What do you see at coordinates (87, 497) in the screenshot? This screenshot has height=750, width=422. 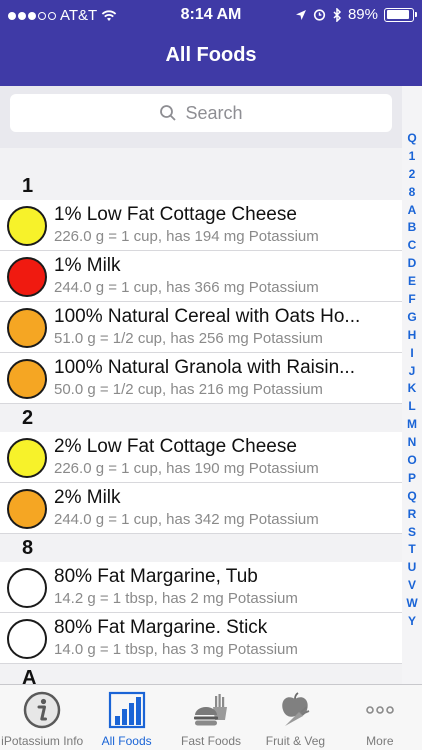 I see `food-name: 2% Milk` at bounding box center [87, 497].